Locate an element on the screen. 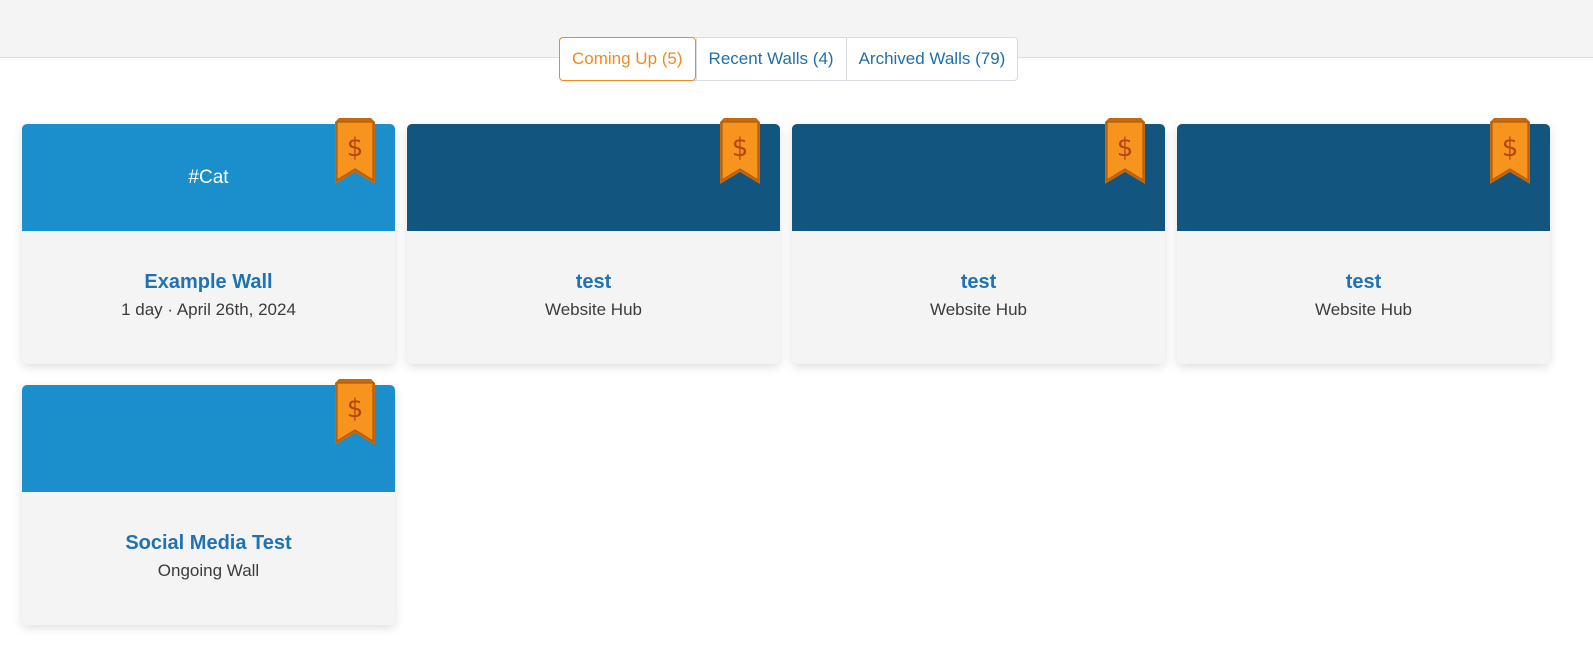 Image resolution: width=1593 pixels, height=672 pixels. tab-archived-walls: Archived Walls (79) is located at coordinates (931, 59).